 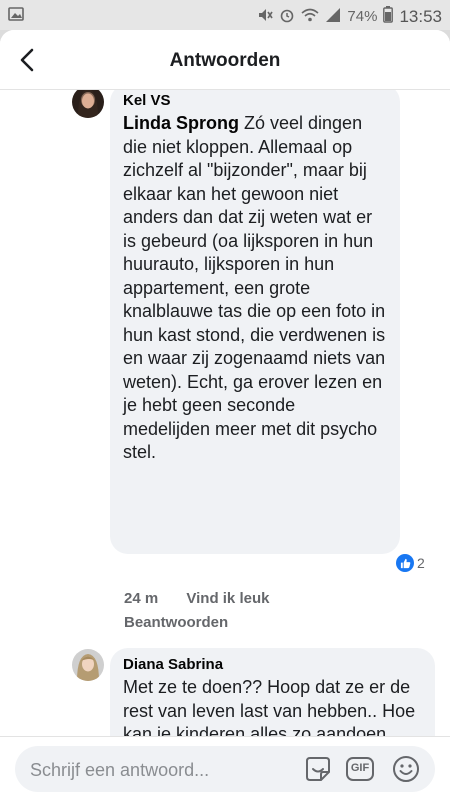 What do you see at coordinates (254, 100) in the screenshot?
I see `comment-author: Kel VS` at bounding box center [254, 100].